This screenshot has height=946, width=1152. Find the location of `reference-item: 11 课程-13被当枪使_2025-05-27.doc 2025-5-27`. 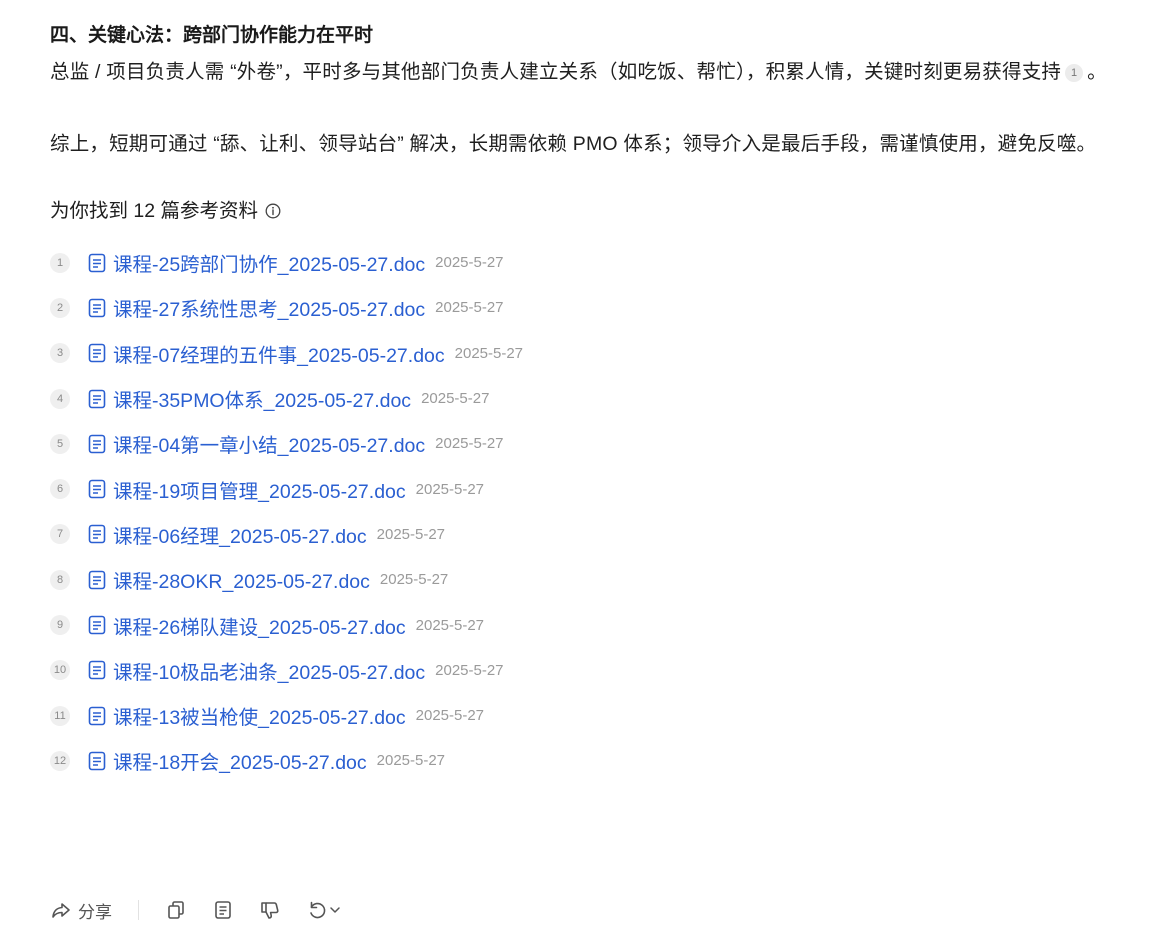

reference-item: 11 课程-13被当枪使_2025-05-27.doc 2025-5-27 is located at coordinates (592, 715).